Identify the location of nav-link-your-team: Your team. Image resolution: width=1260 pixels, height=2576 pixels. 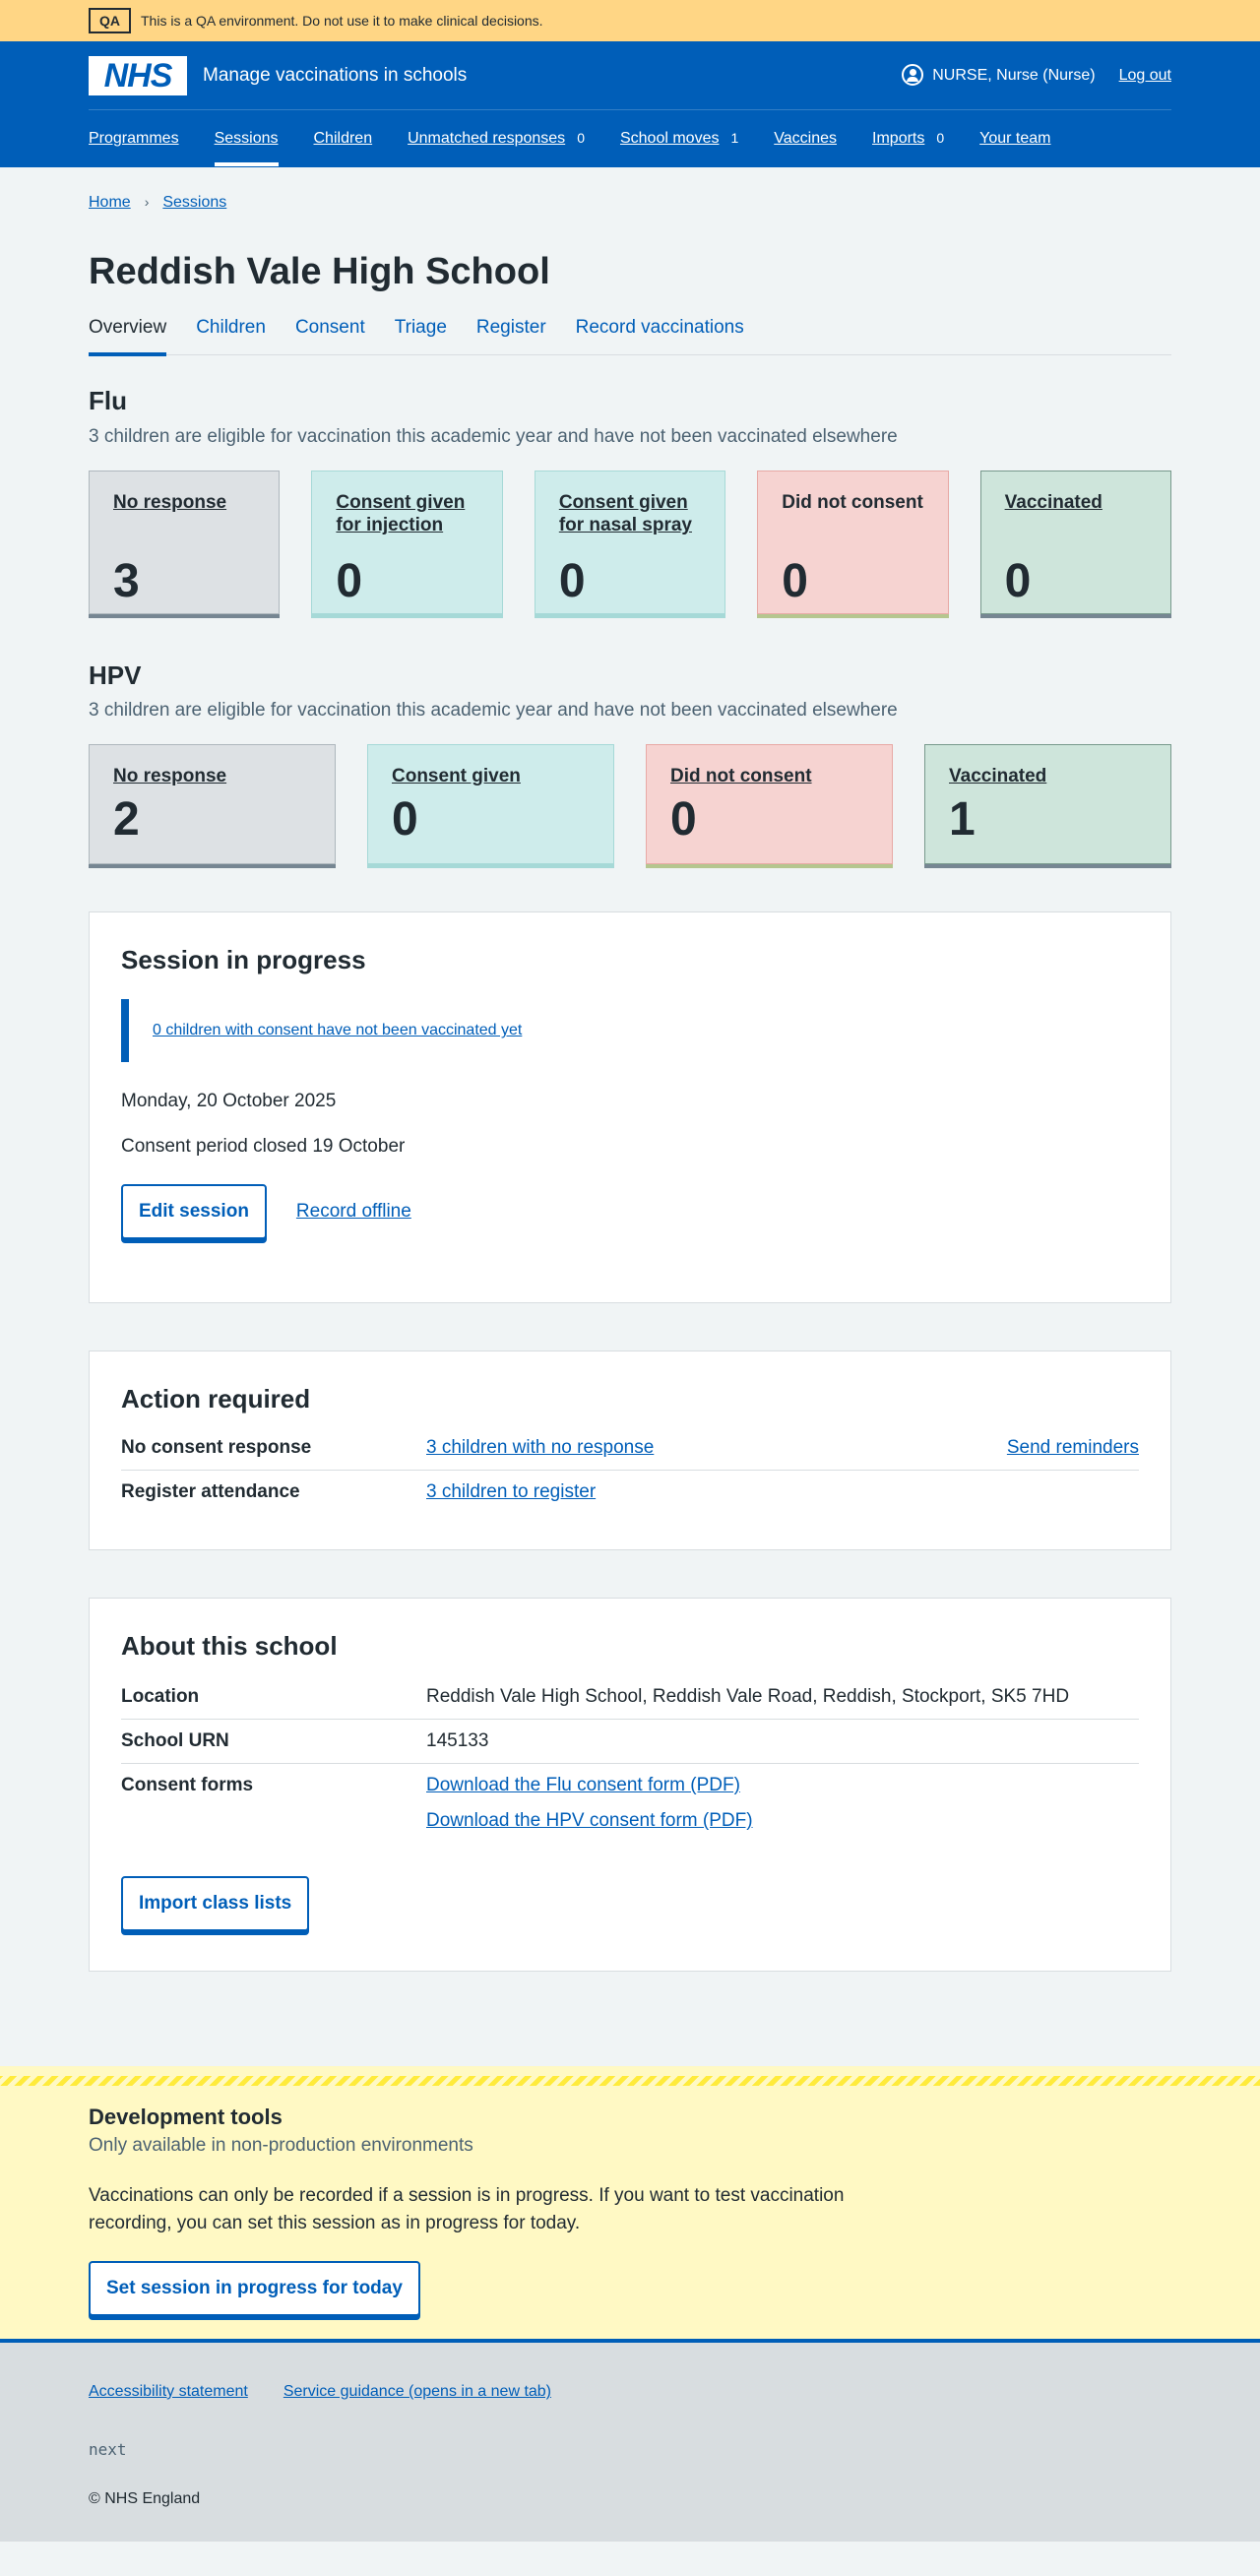
(1014, 139).